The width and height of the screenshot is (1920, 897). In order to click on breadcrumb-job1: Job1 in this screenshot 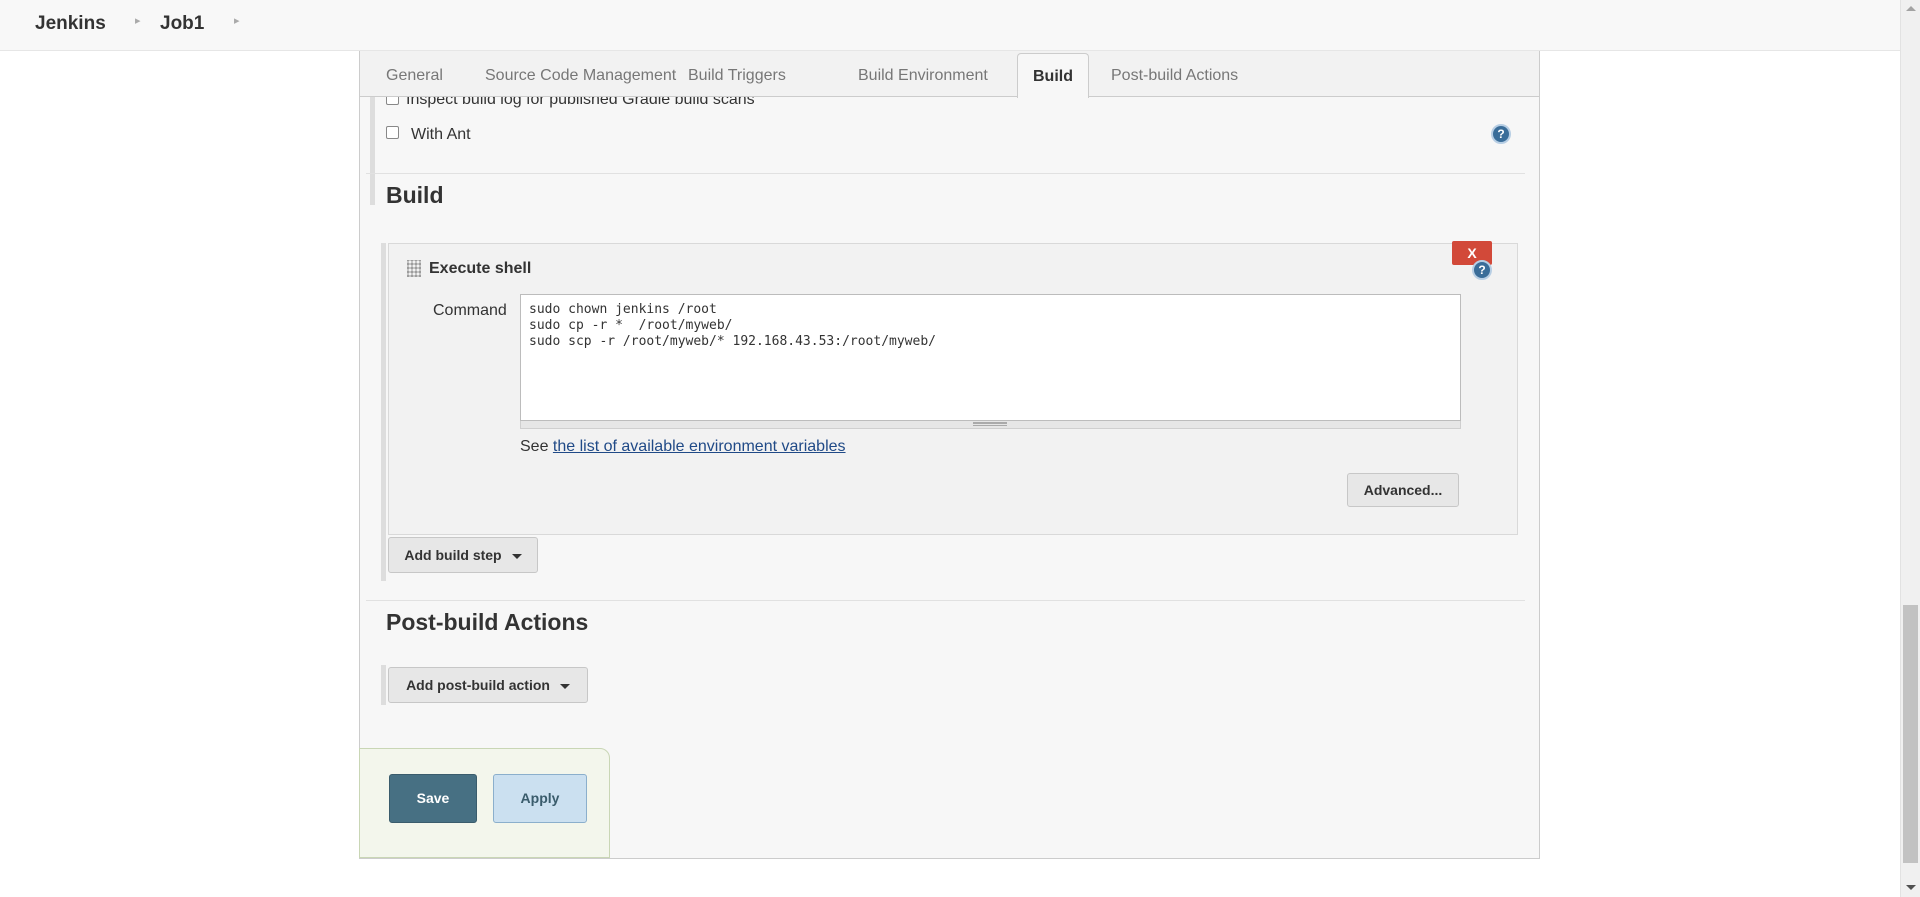, I will do `click(182, 24)`.